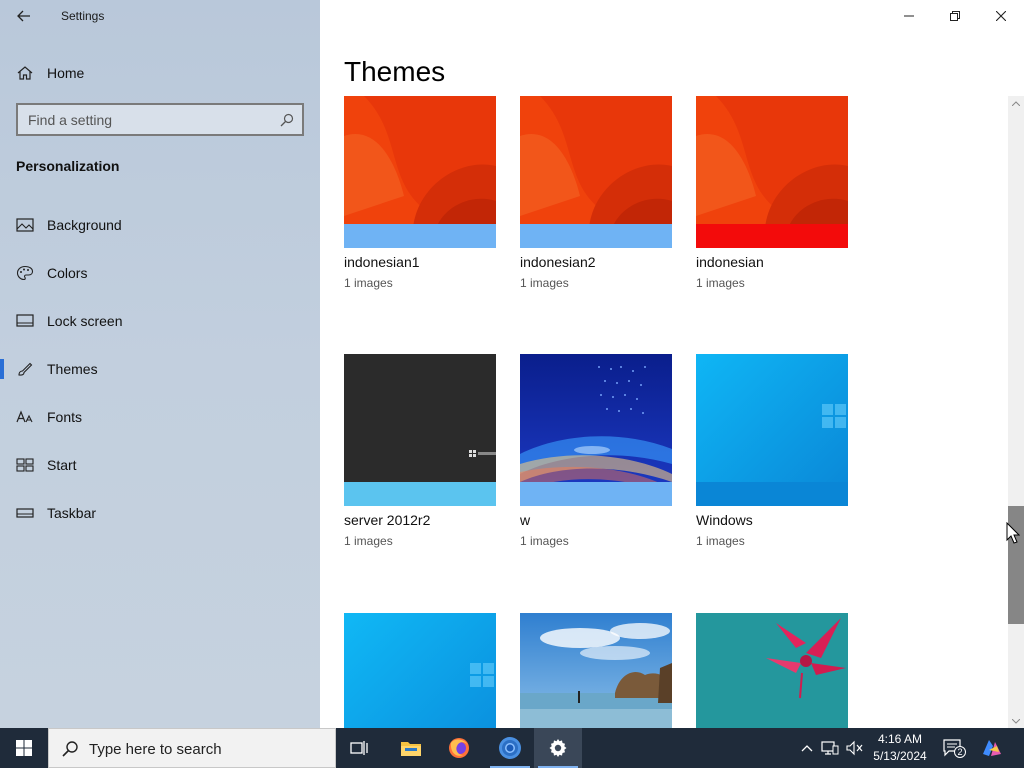 The width and height of the screenshot is (1024, 768). I want to click on scroll-up-button, so click(1016, 103).